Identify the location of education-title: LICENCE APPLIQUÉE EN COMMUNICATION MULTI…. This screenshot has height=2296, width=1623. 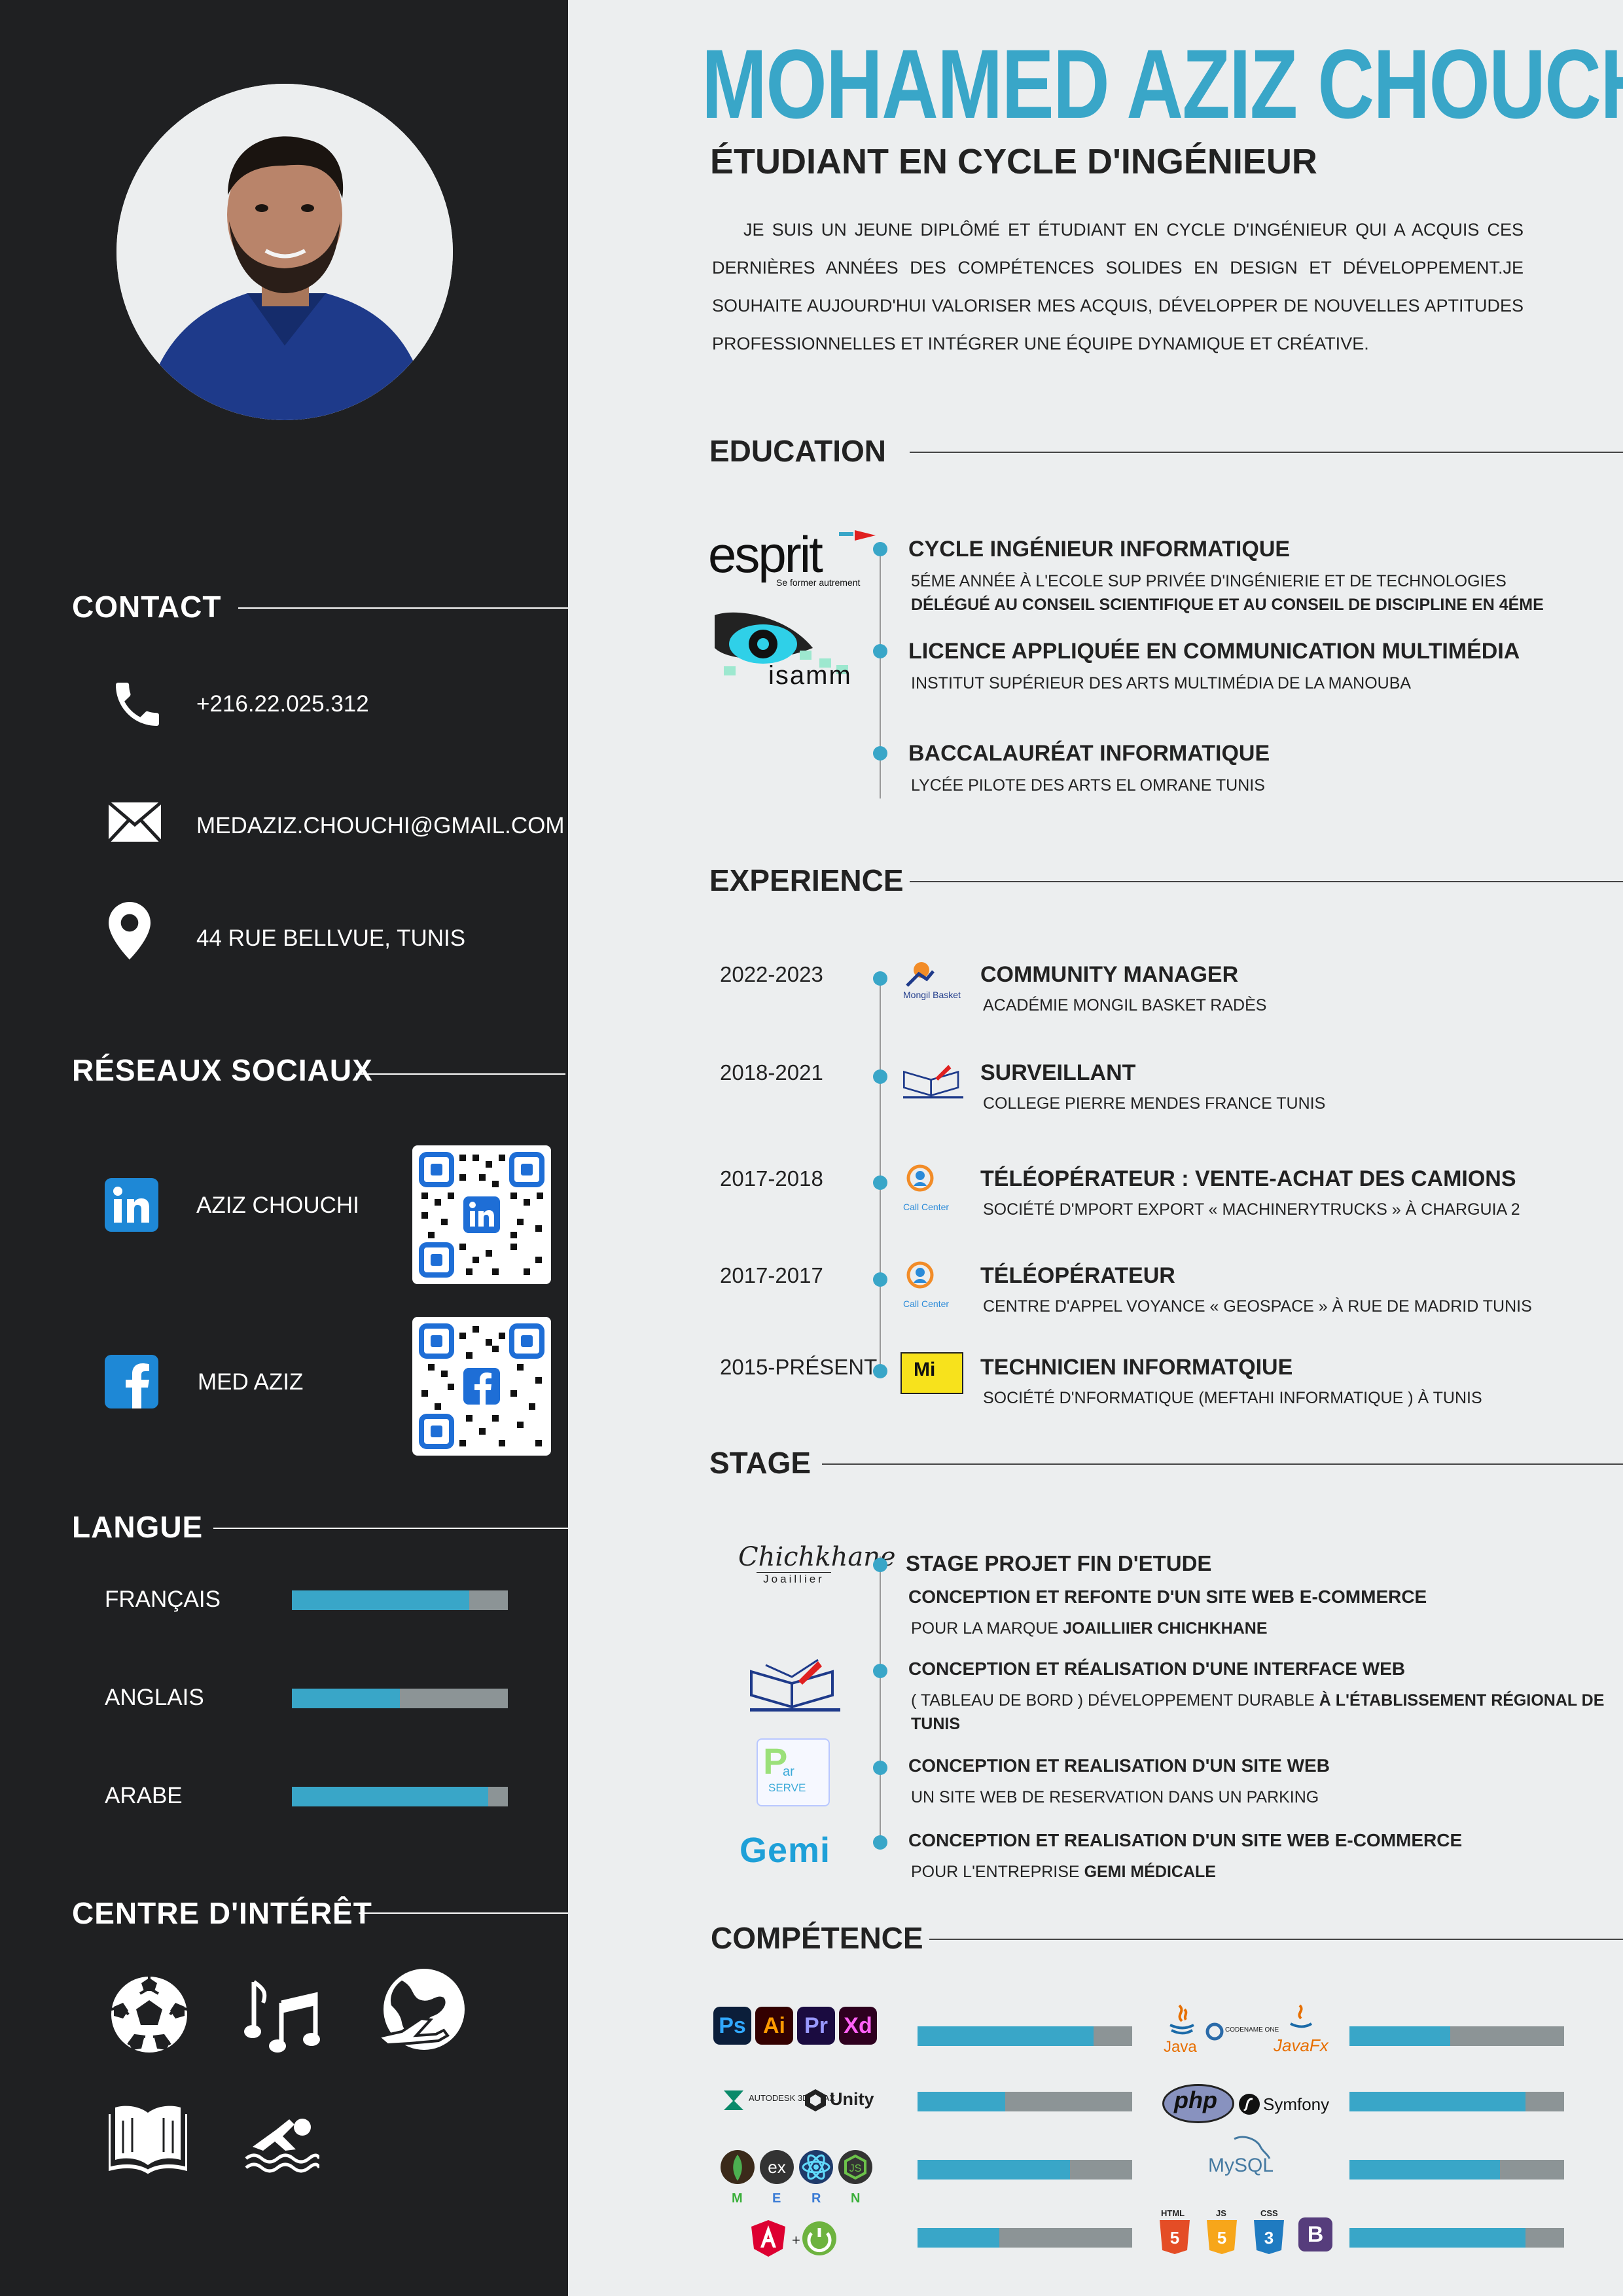
(1214, 651).